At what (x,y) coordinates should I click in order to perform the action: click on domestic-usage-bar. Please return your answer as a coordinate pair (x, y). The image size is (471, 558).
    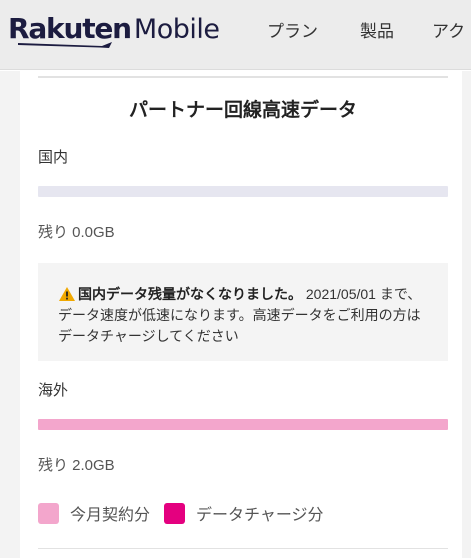
    Looking at the image, I should click on (243, 191).